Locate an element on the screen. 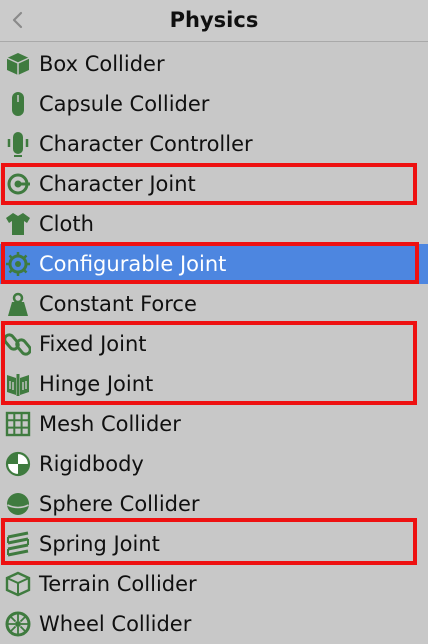  menu-item-label: Hinge Joint is located at coordinates (96, 384).